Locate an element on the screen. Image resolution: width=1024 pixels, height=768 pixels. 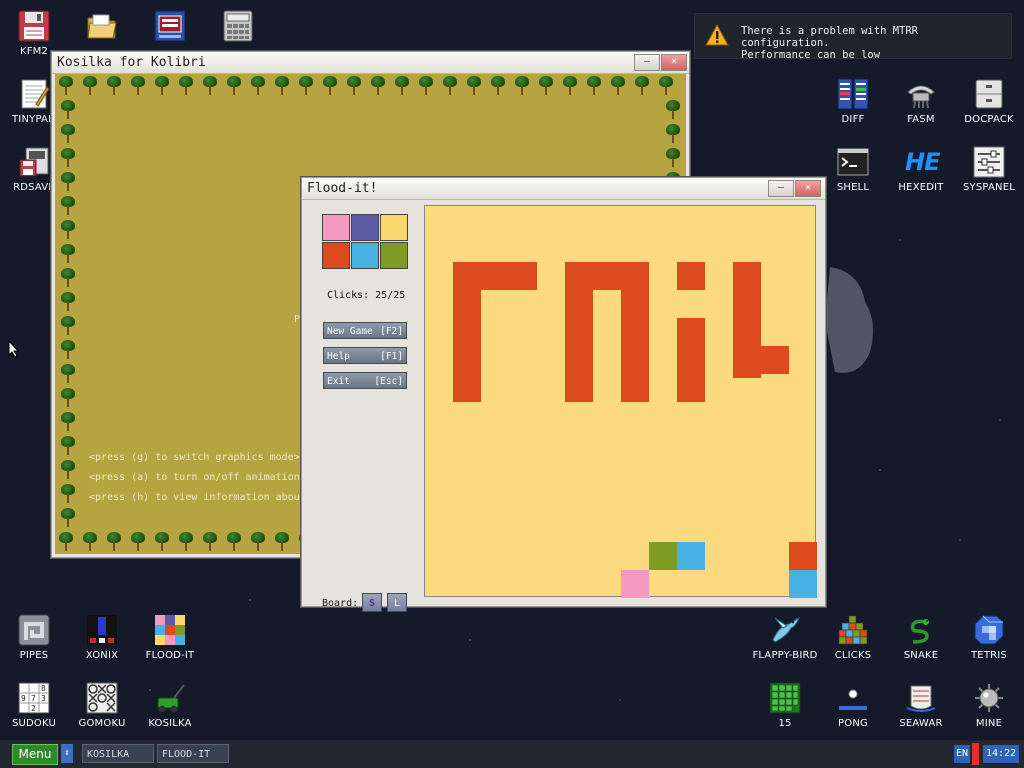
desktop-icon-pong: PONG is located at coordinates (853, 705).